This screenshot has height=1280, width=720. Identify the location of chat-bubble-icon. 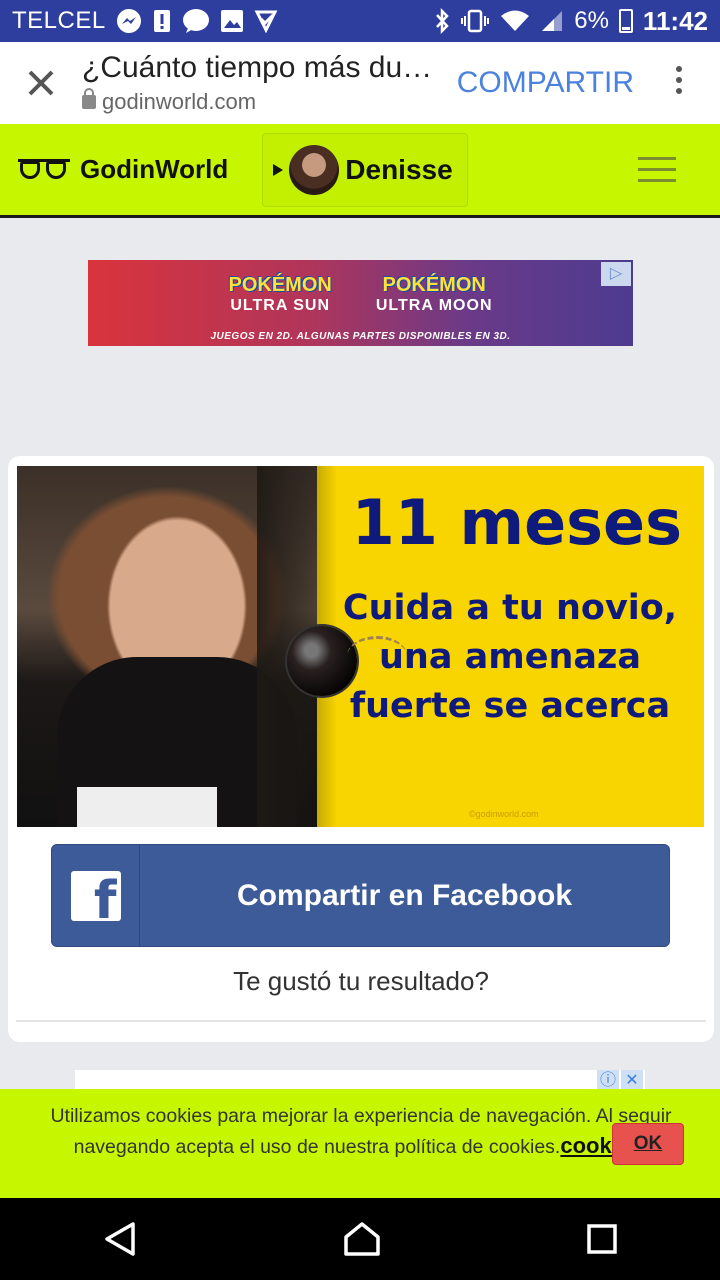
(195, 21).